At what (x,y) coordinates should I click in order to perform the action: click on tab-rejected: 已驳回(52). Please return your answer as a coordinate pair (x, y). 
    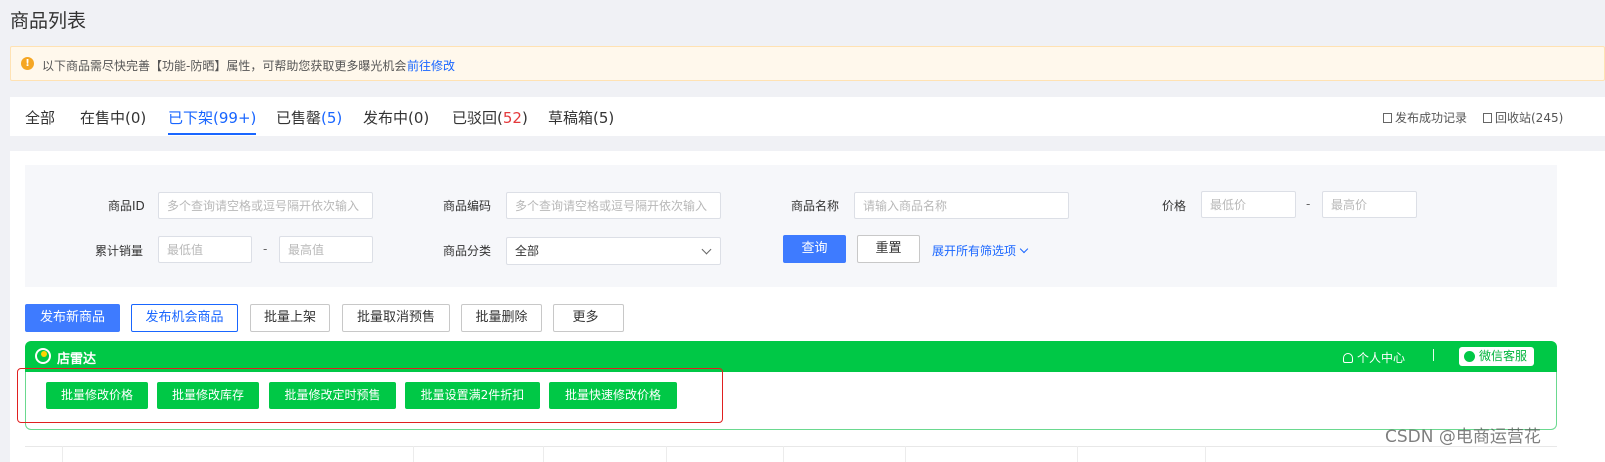
    Looking at the image, I should click on (490, 117).